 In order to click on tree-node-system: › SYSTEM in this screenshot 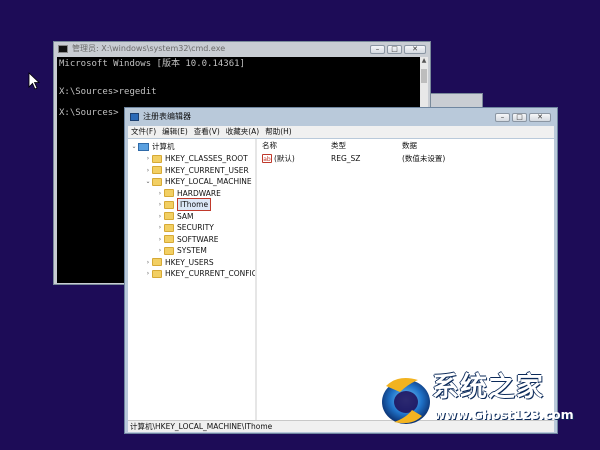, I will do `click(181, 250)`.